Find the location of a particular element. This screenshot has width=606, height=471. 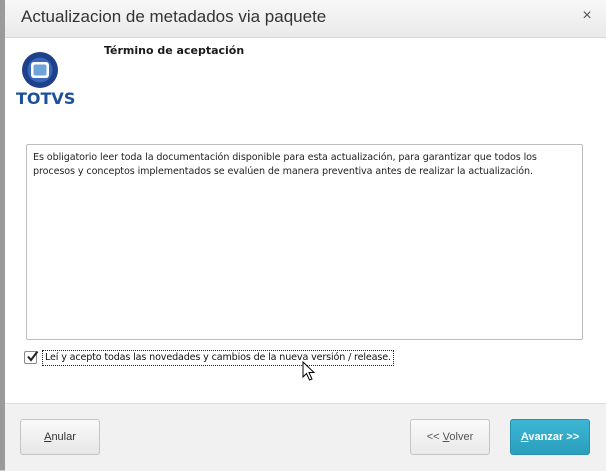

next-button: Avanzar >> is located at coordinates (550, 437).